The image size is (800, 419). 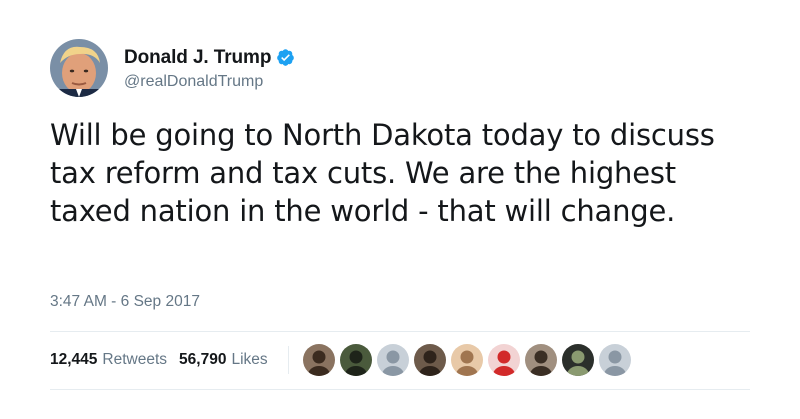 I want to click on divider-top, so click(x=400, y=331).